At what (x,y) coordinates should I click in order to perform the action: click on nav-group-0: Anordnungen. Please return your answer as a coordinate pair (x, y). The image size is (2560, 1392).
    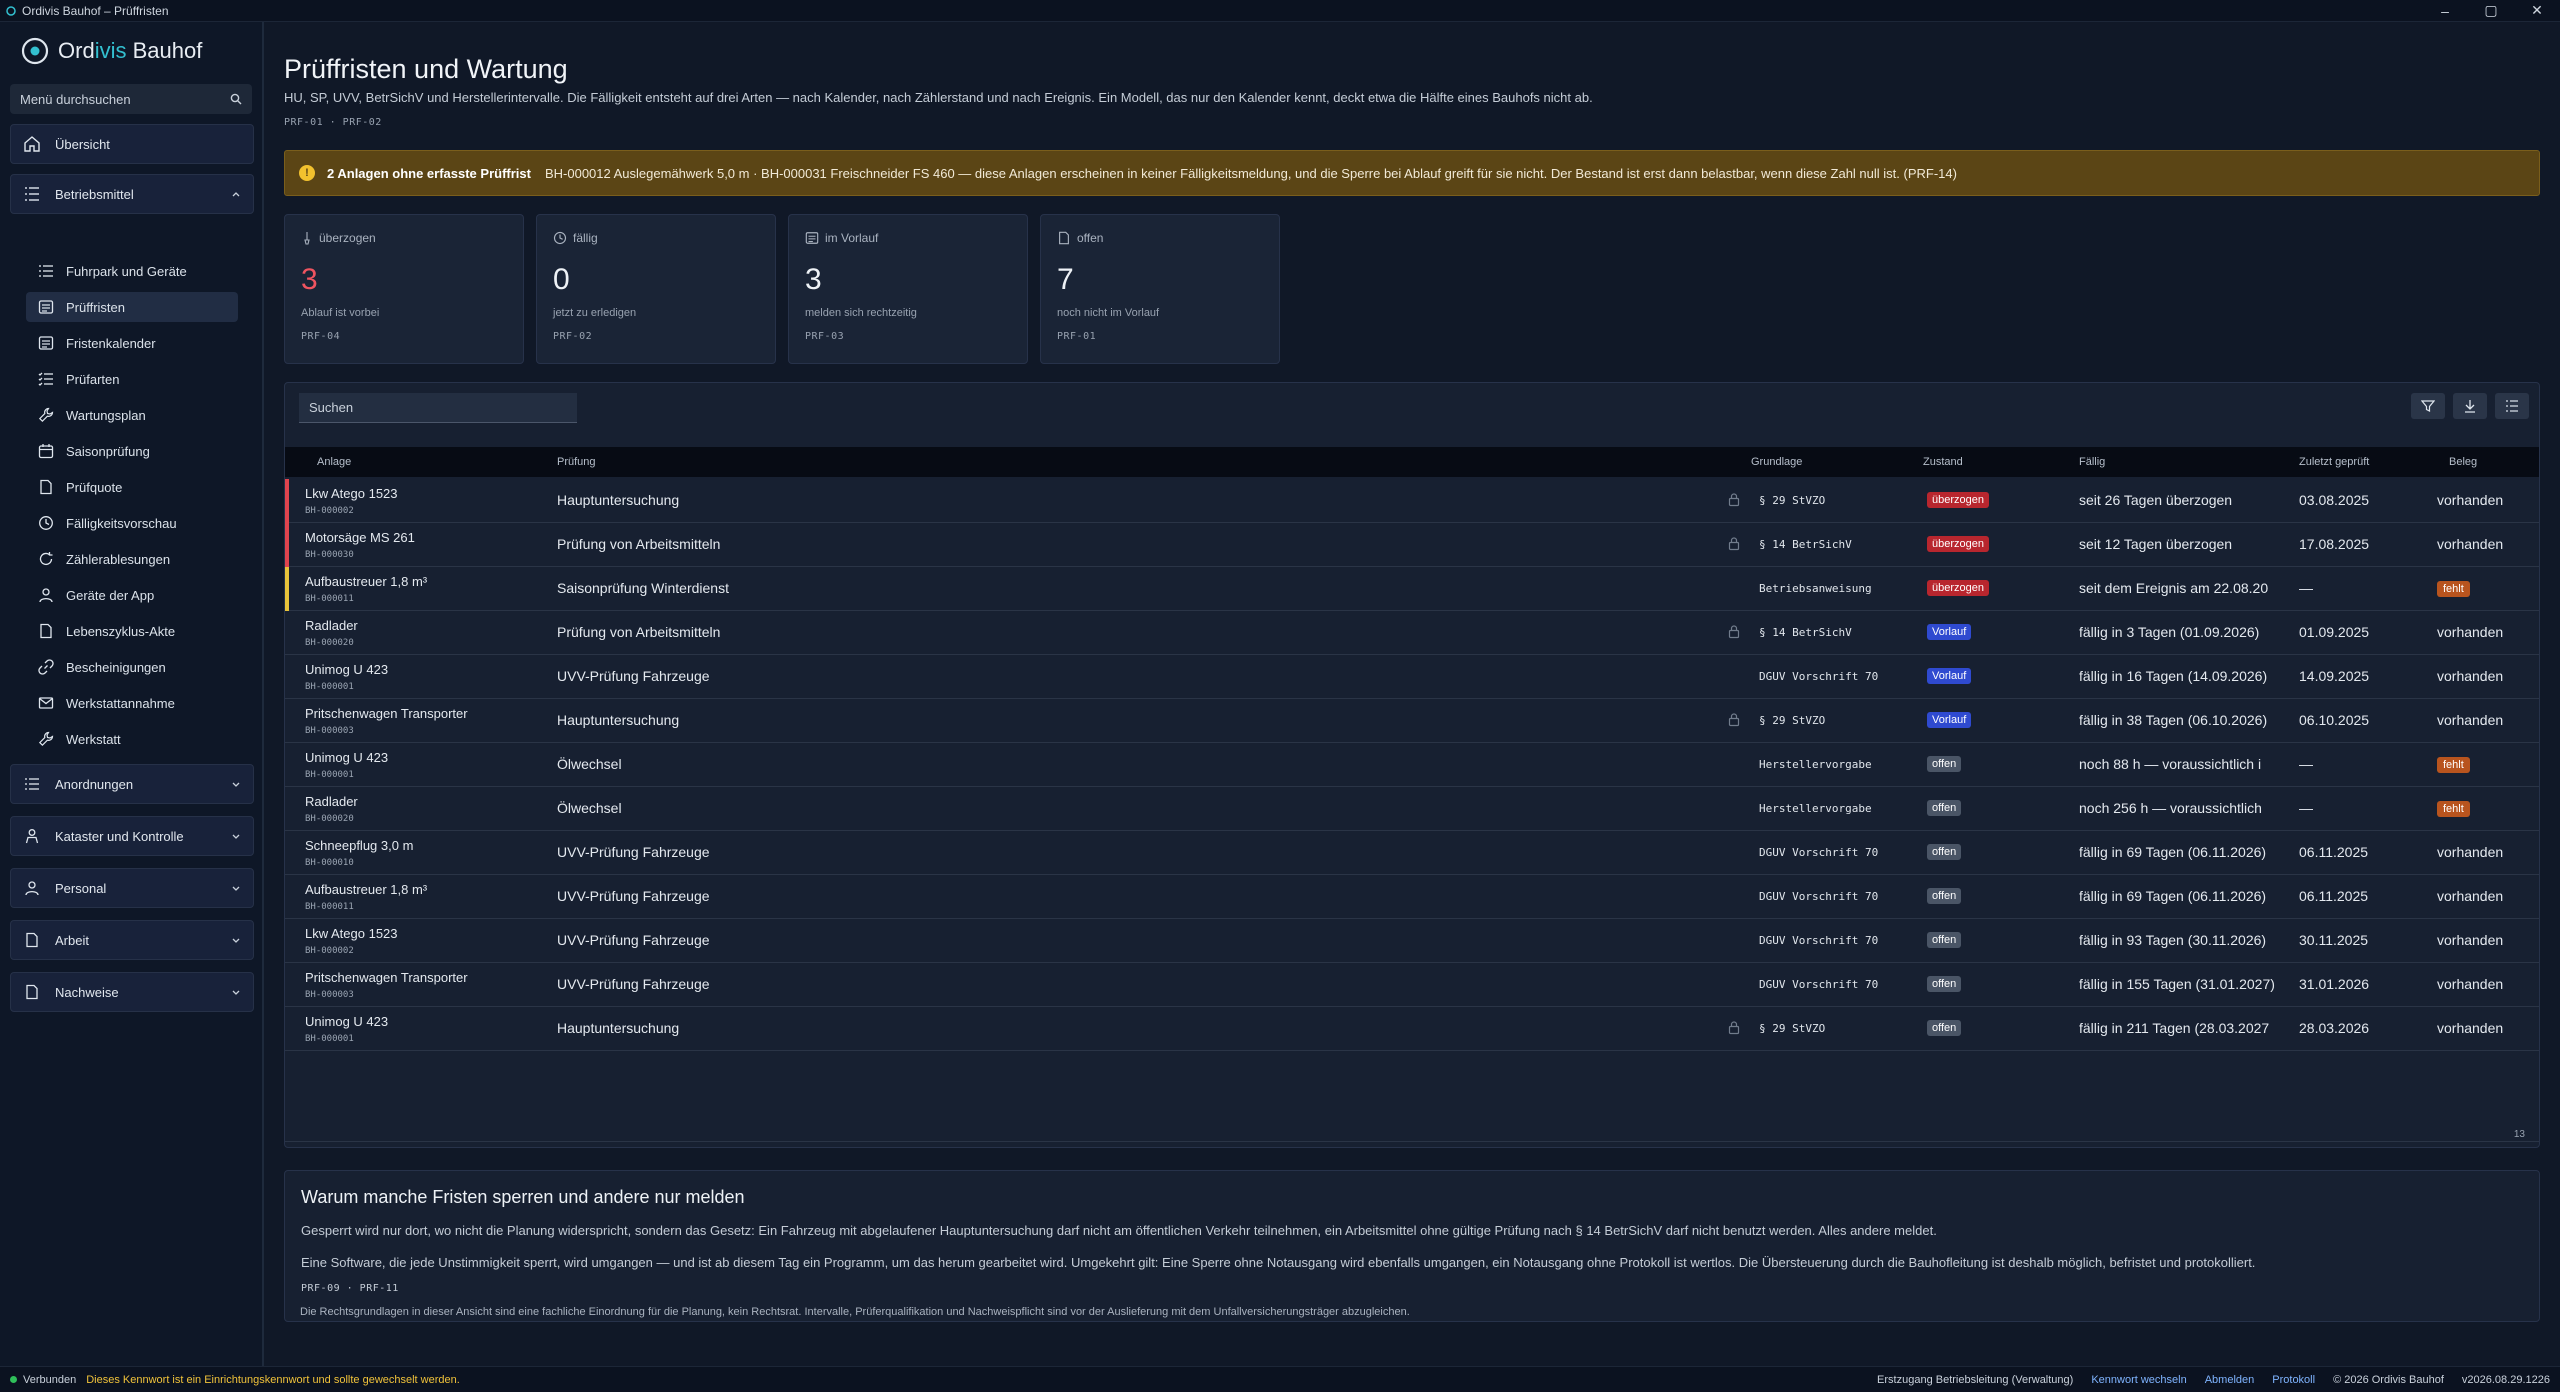
    Looking at the image, I should click on (132, 784).